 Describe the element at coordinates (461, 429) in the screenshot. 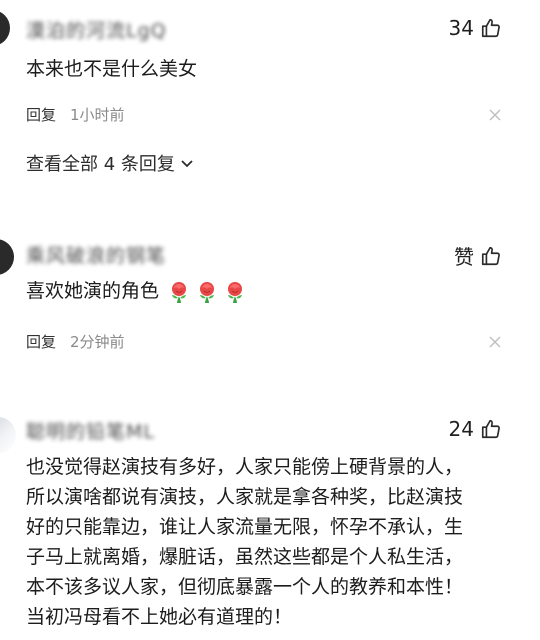

I see `like-count: 24` at that location.